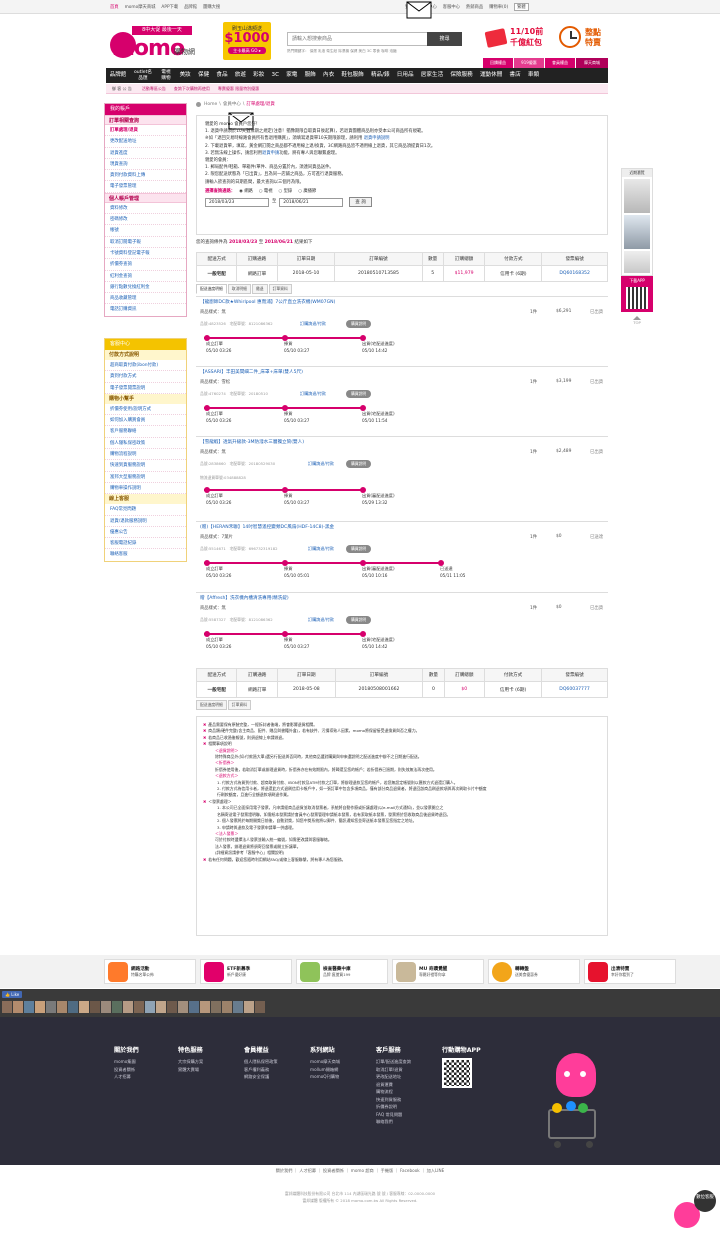 Image resolution: width=720 pixels, height=1235 pixels. What do you see at coordinates (140, 7) in the screenshot?
I see `mall-link: momo摩天商城` at bounding box center [140, 7].